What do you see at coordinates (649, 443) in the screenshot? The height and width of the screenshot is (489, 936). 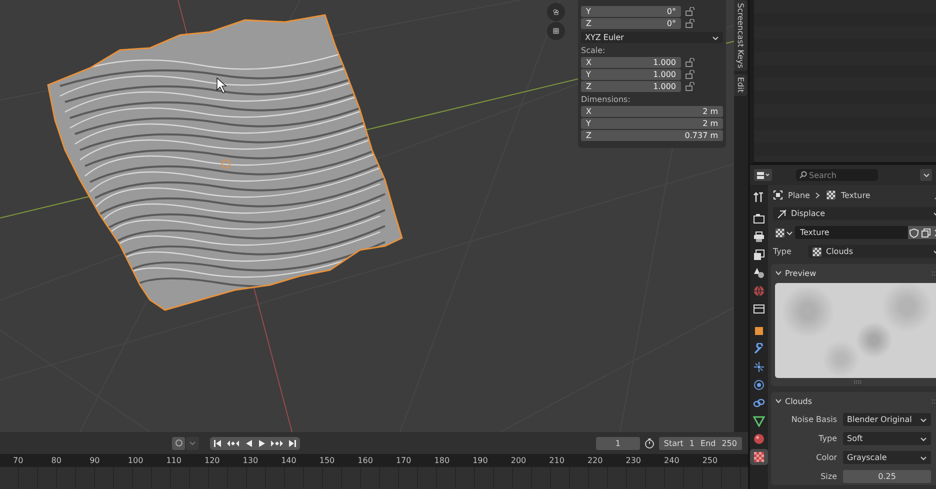 I see `stopwatch-icon` at bounding box center [649, 443].